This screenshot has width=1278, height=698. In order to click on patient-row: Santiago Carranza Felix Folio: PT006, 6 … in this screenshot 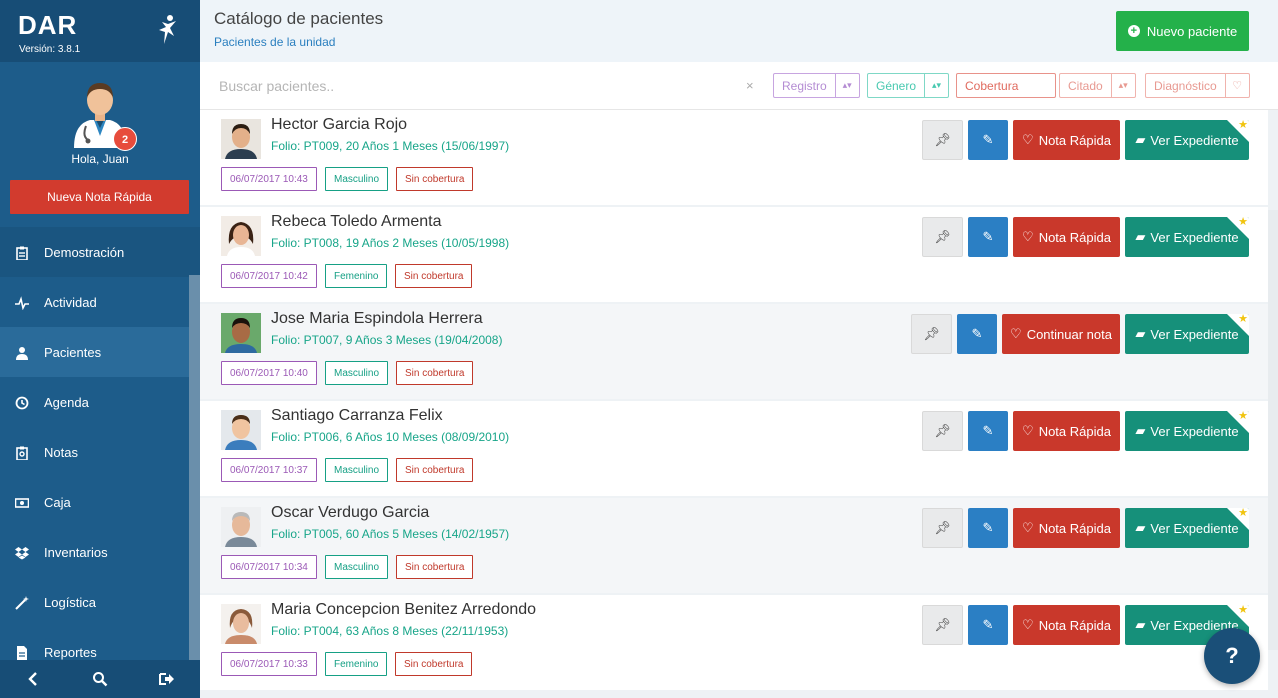, I will do `click(734, 448)`.